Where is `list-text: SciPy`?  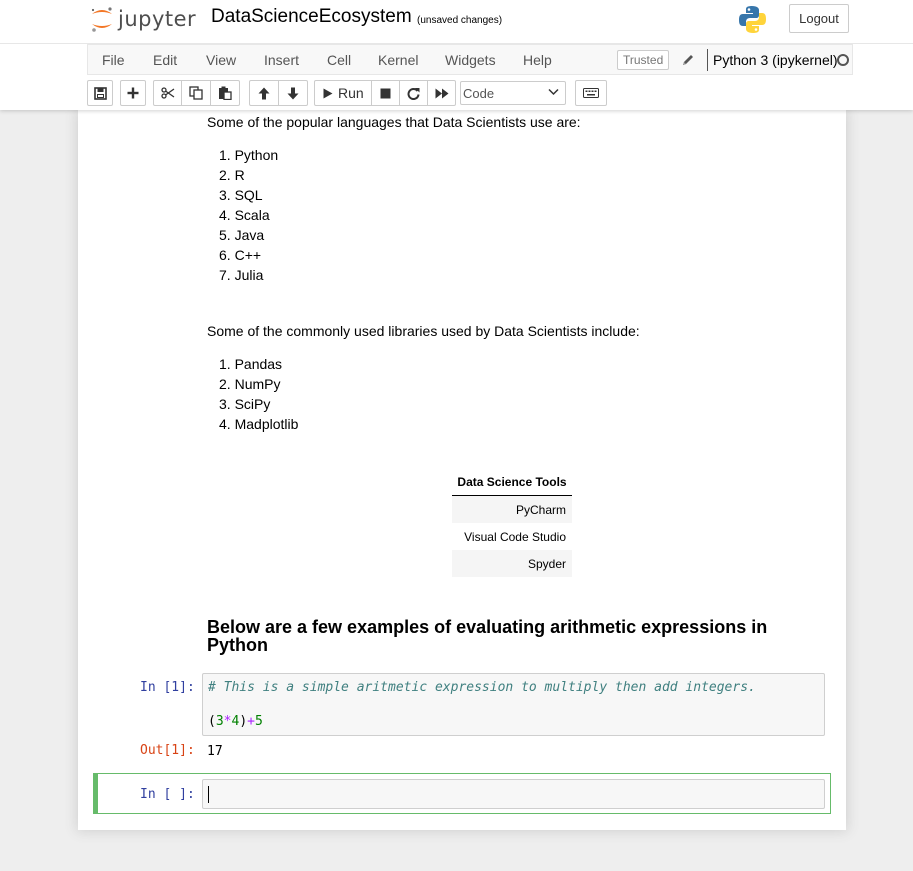
list-text: SciPy is located at coordinates (252, 404).